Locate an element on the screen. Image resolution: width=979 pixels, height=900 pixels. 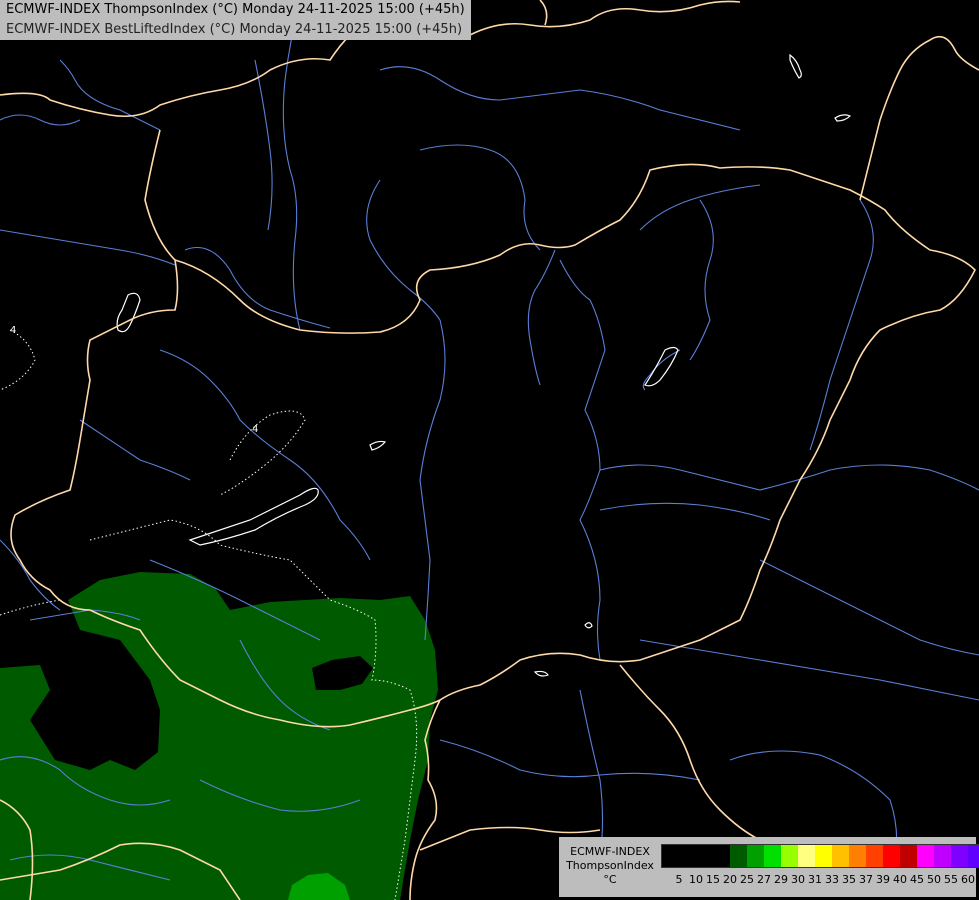
legend-tick-label: 37 is located at coordinates (866, 879).